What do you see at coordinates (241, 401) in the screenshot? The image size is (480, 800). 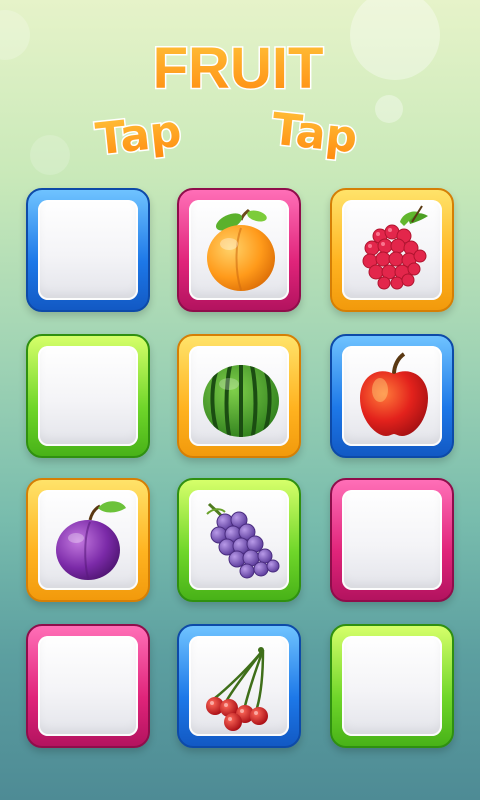 I see `watermelon-icon` at bounding box center [241, 401].